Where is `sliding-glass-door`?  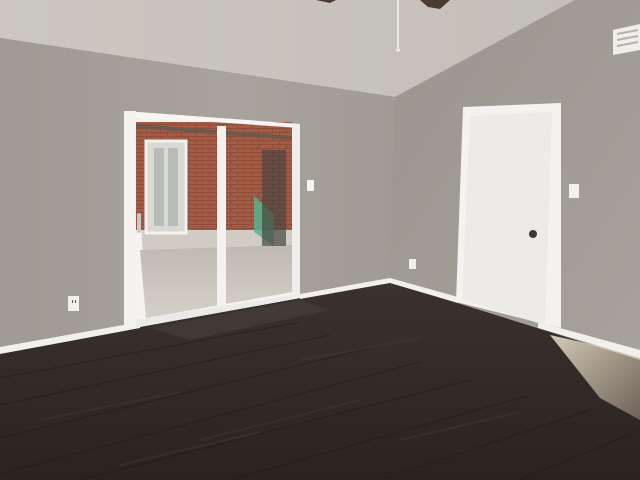
sliding-glass-door is located at coordinates (212, 219).